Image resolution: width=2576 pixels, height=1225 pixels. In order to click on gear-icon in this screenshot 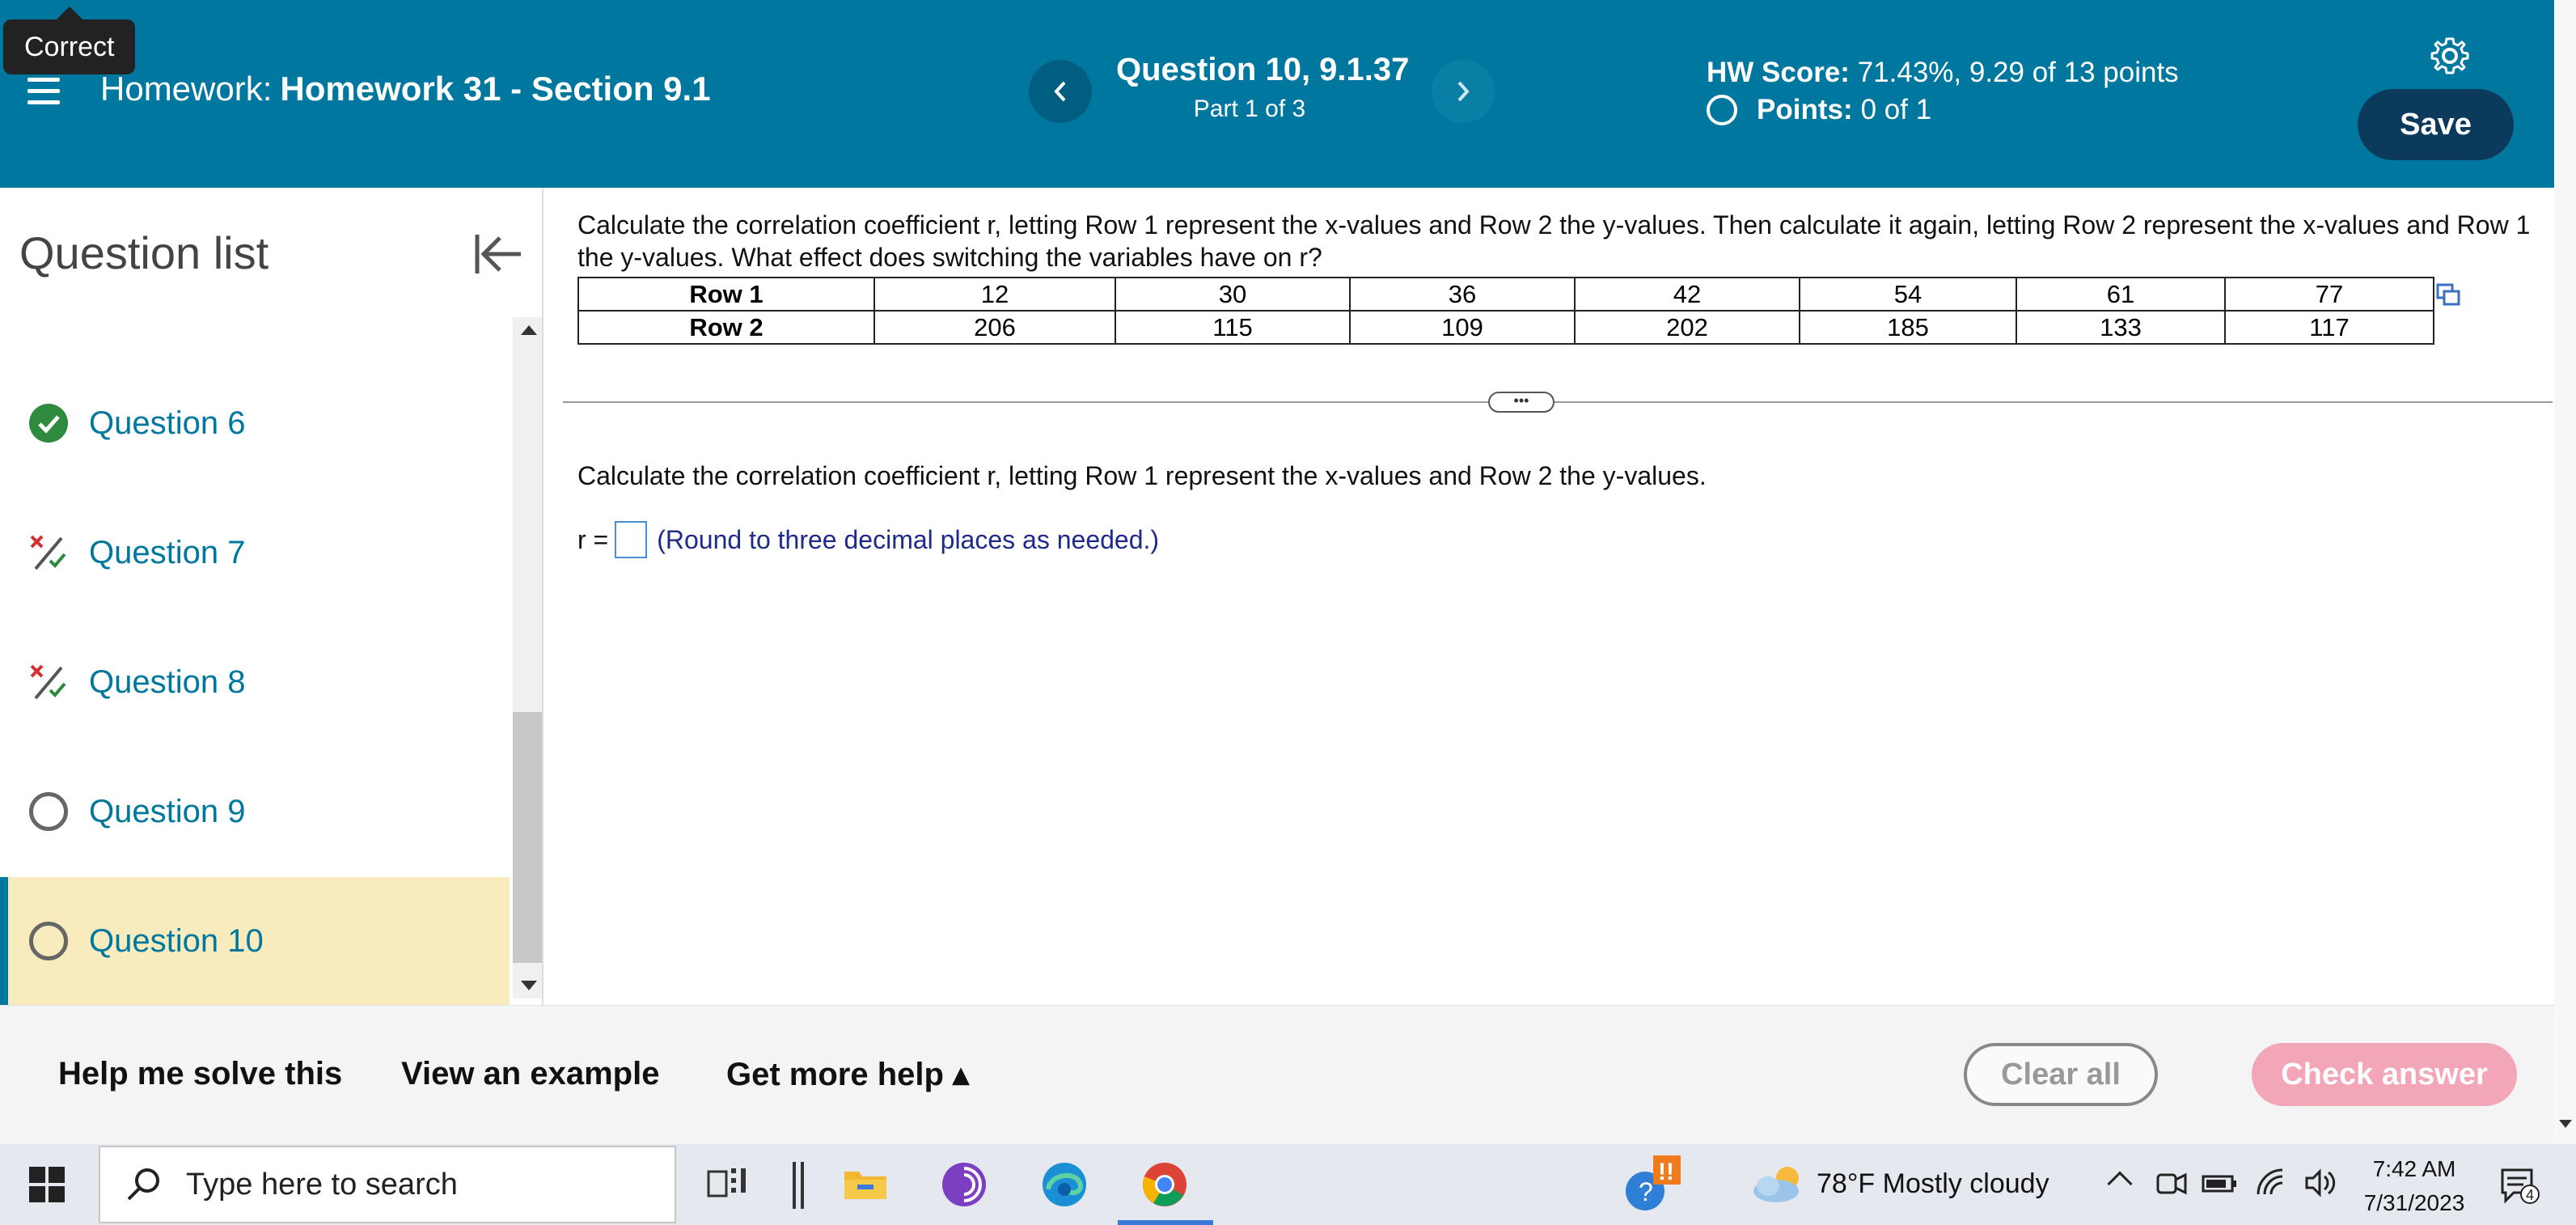, I will do `click(2450, 56)`.